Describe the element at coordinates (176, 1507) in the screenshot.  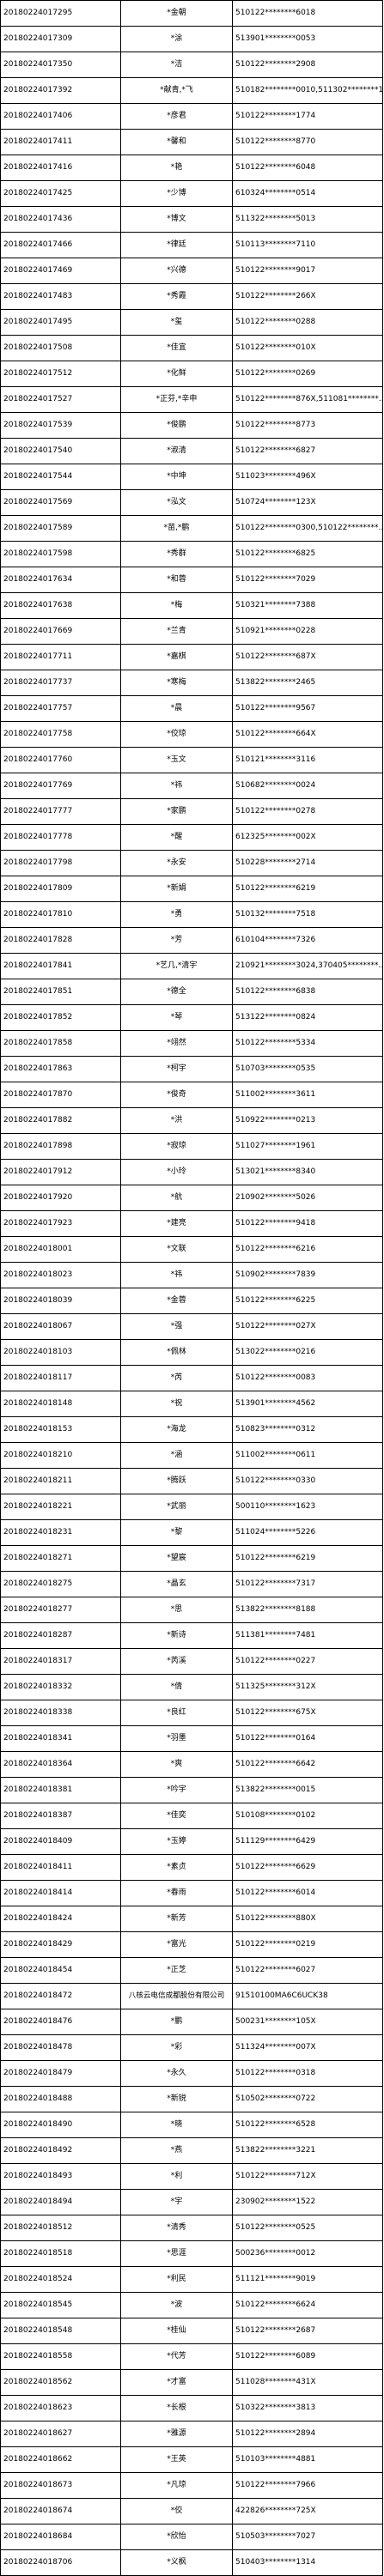
I see `name-cell: *武丽` at that location.